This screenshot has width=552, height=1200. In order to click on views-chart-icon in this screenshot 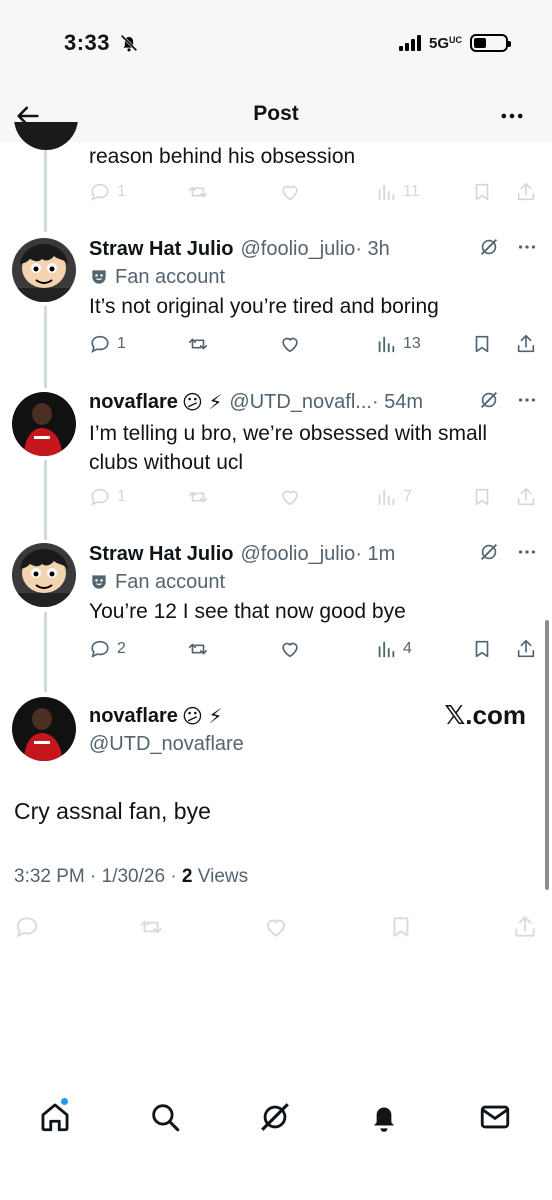, I will do `click(386, 497)`.